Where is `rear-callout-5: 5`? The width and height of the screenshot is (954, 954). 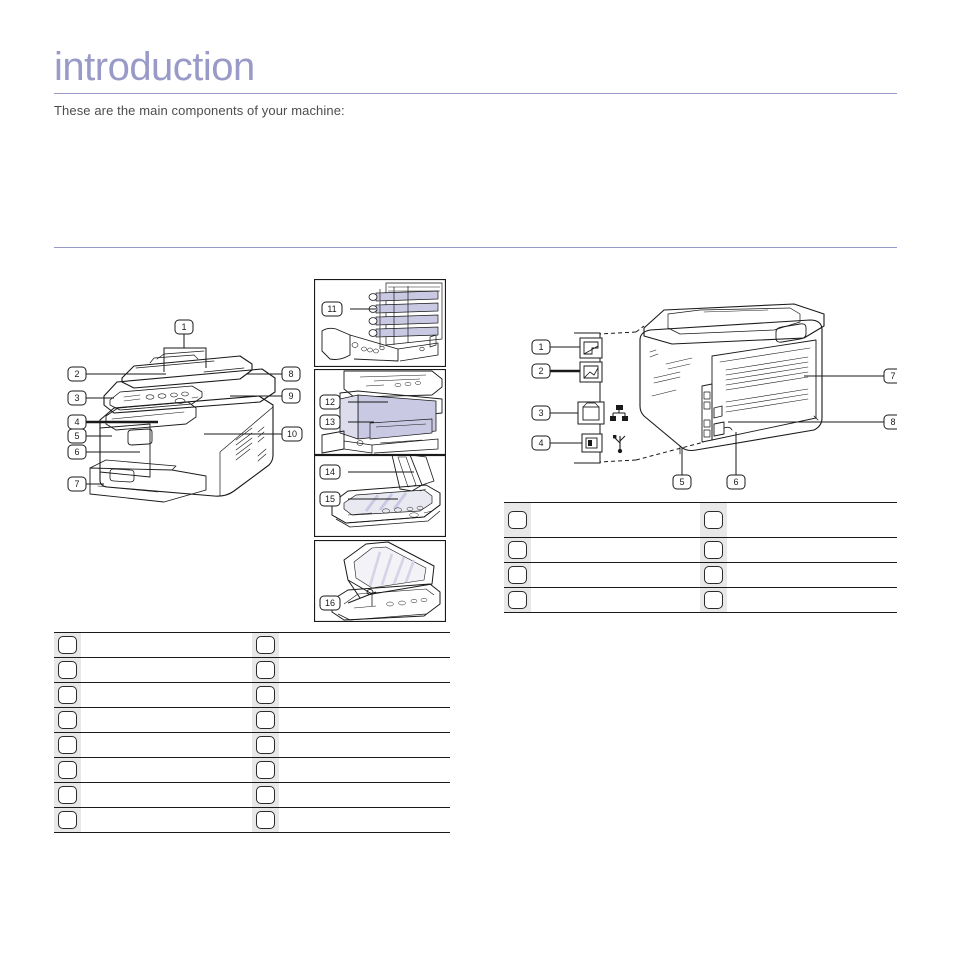 rear-callout-5: 5 is located at coordinates (682, 482).